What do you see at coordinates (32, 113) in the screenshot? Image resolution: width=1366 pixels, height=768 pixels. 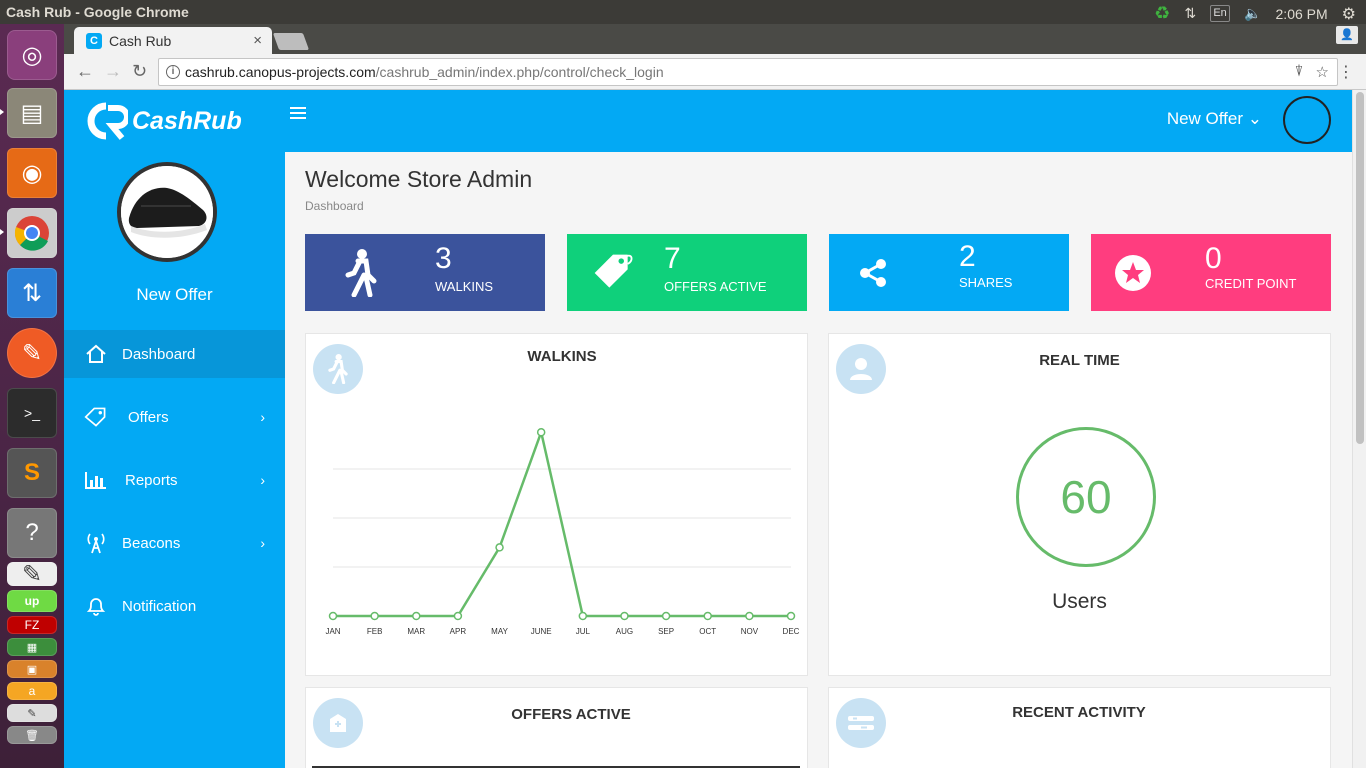 I see `files-icon: ▤` at bounding box center [32, 113].